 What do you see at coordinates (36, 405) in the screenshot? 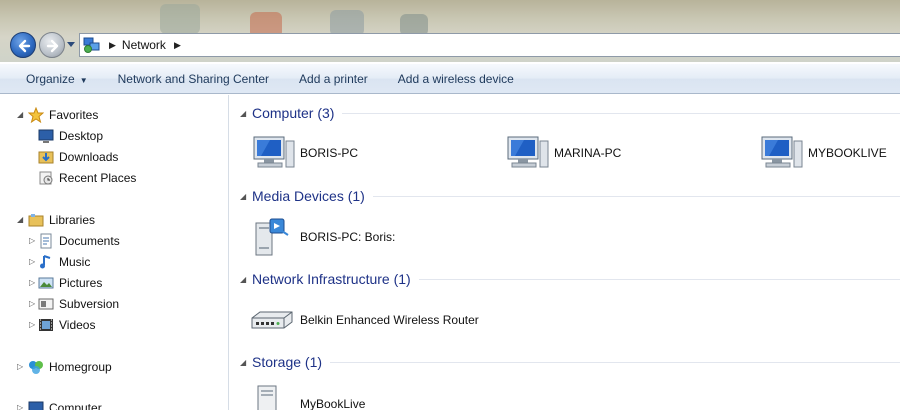
I see `computer-icon` at bounding box center [36, 405].